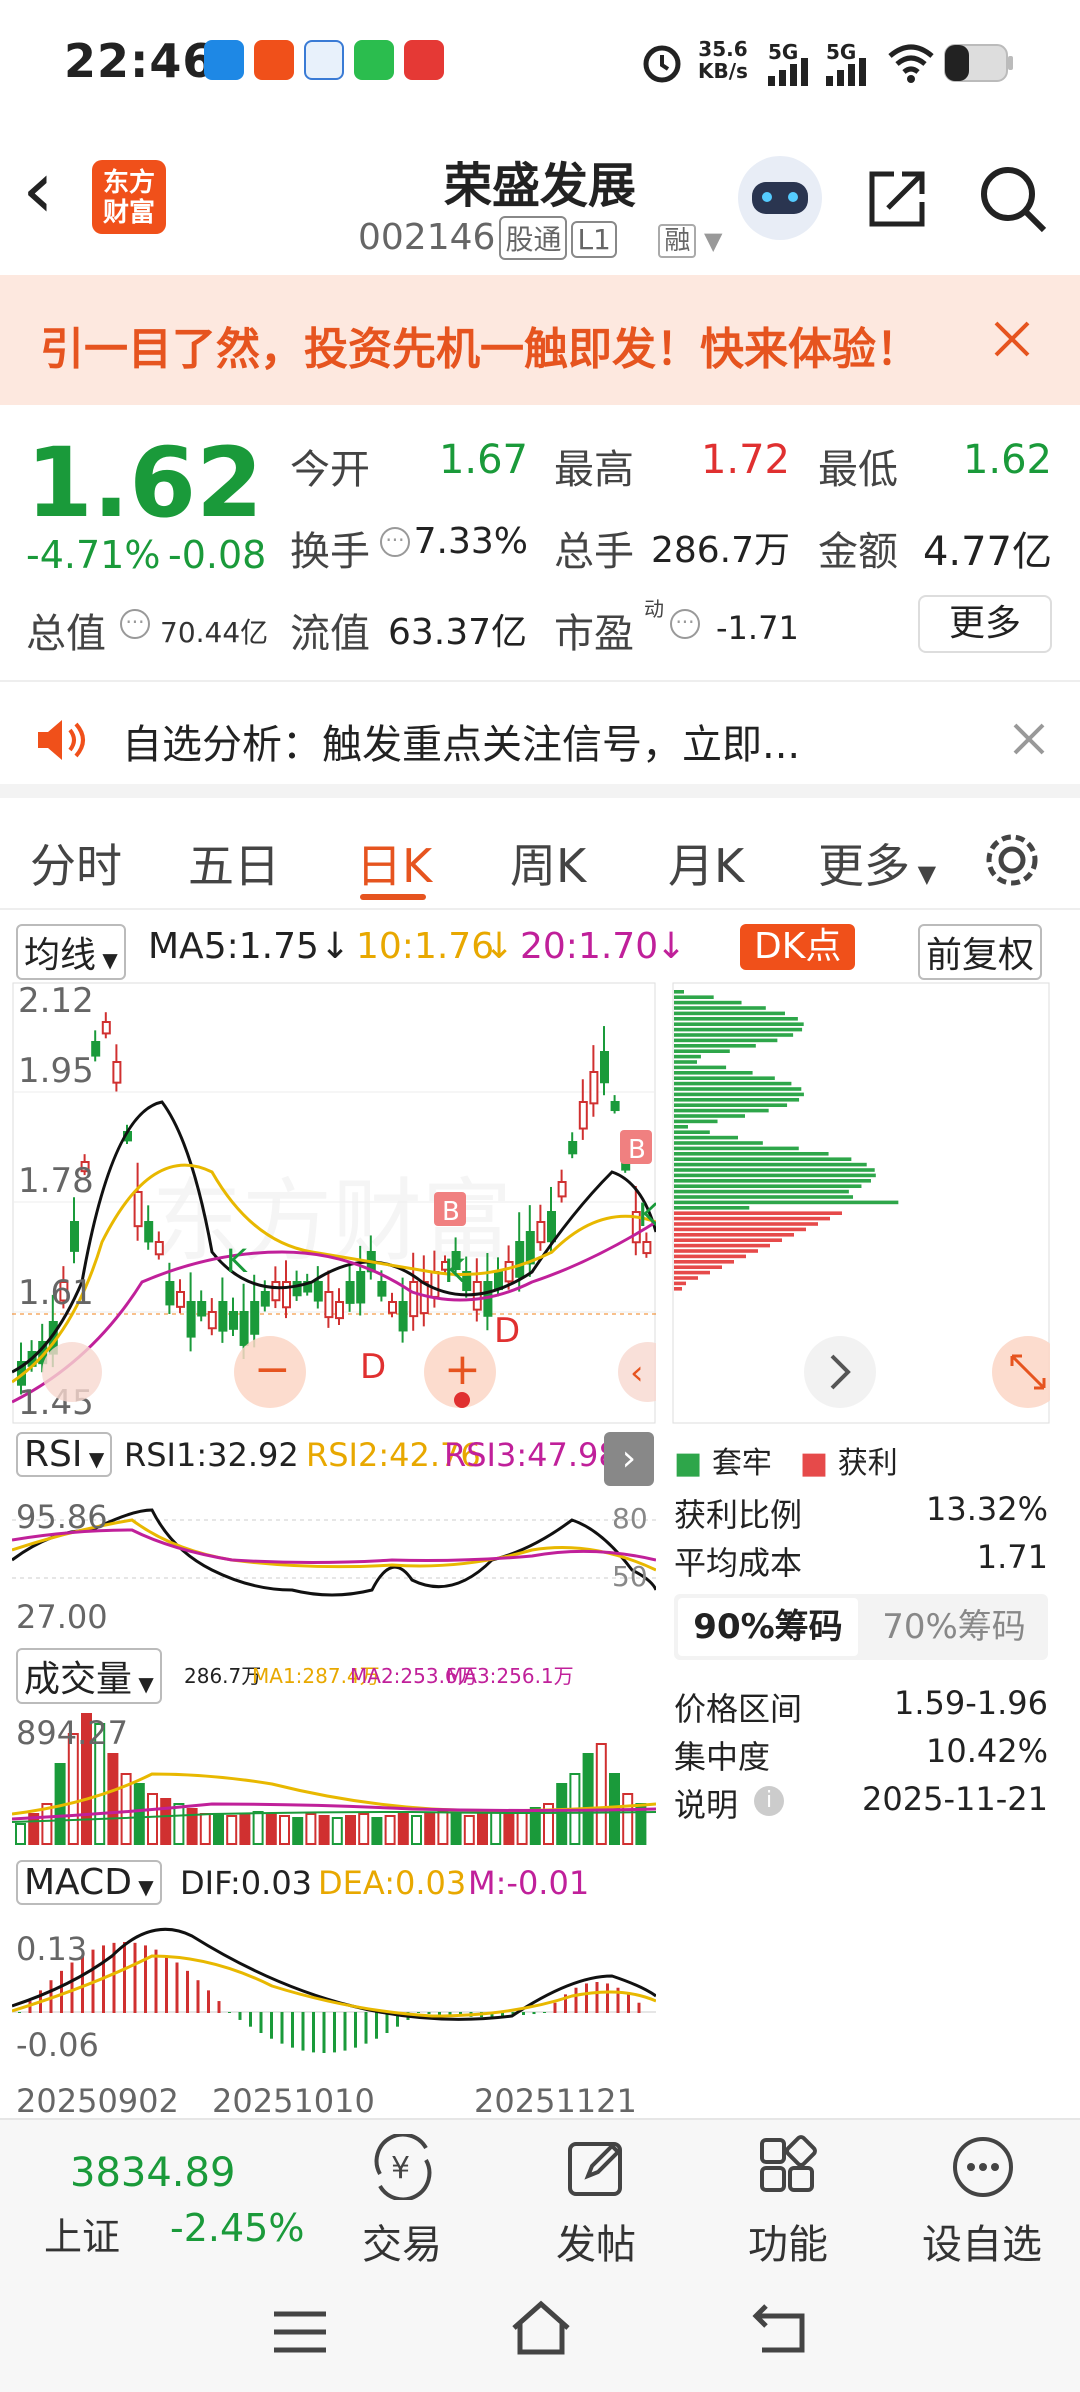 The height and width of the screenshot is (2392, 1080). Describe the element at coordinates (152, 2173) in the screenshot. I see `index-value: 3834.89` at that location.